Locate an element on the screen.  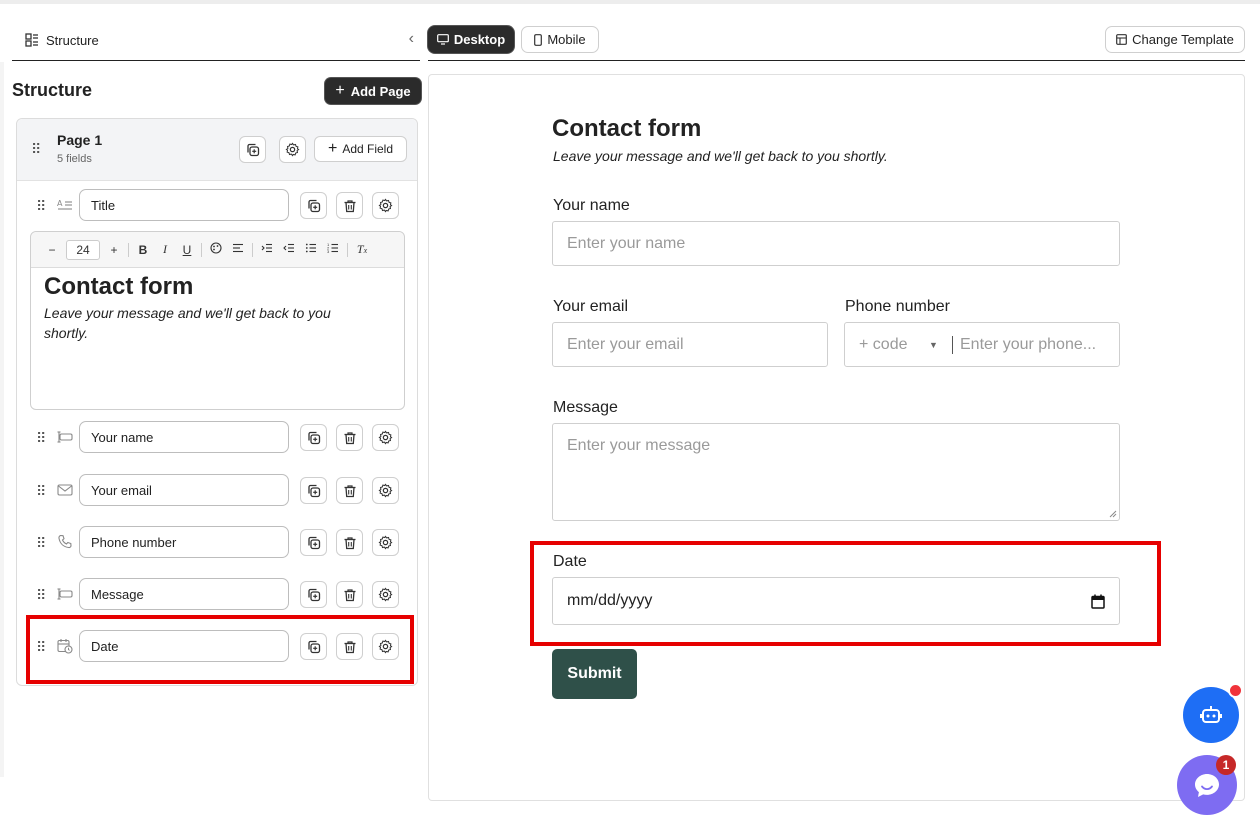
indent-icon is located at coordinates (267, 249).